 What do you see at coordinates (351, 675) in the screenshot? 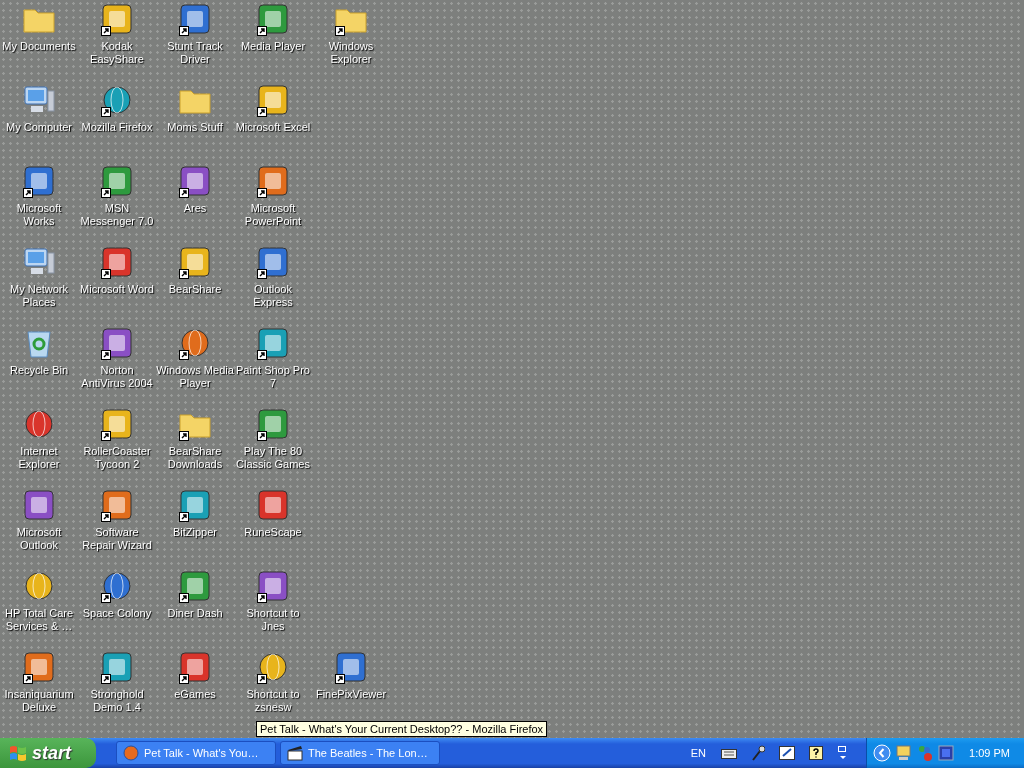
I see `desktop-icon: FinePixViewer` at bounding box center [351, 675].